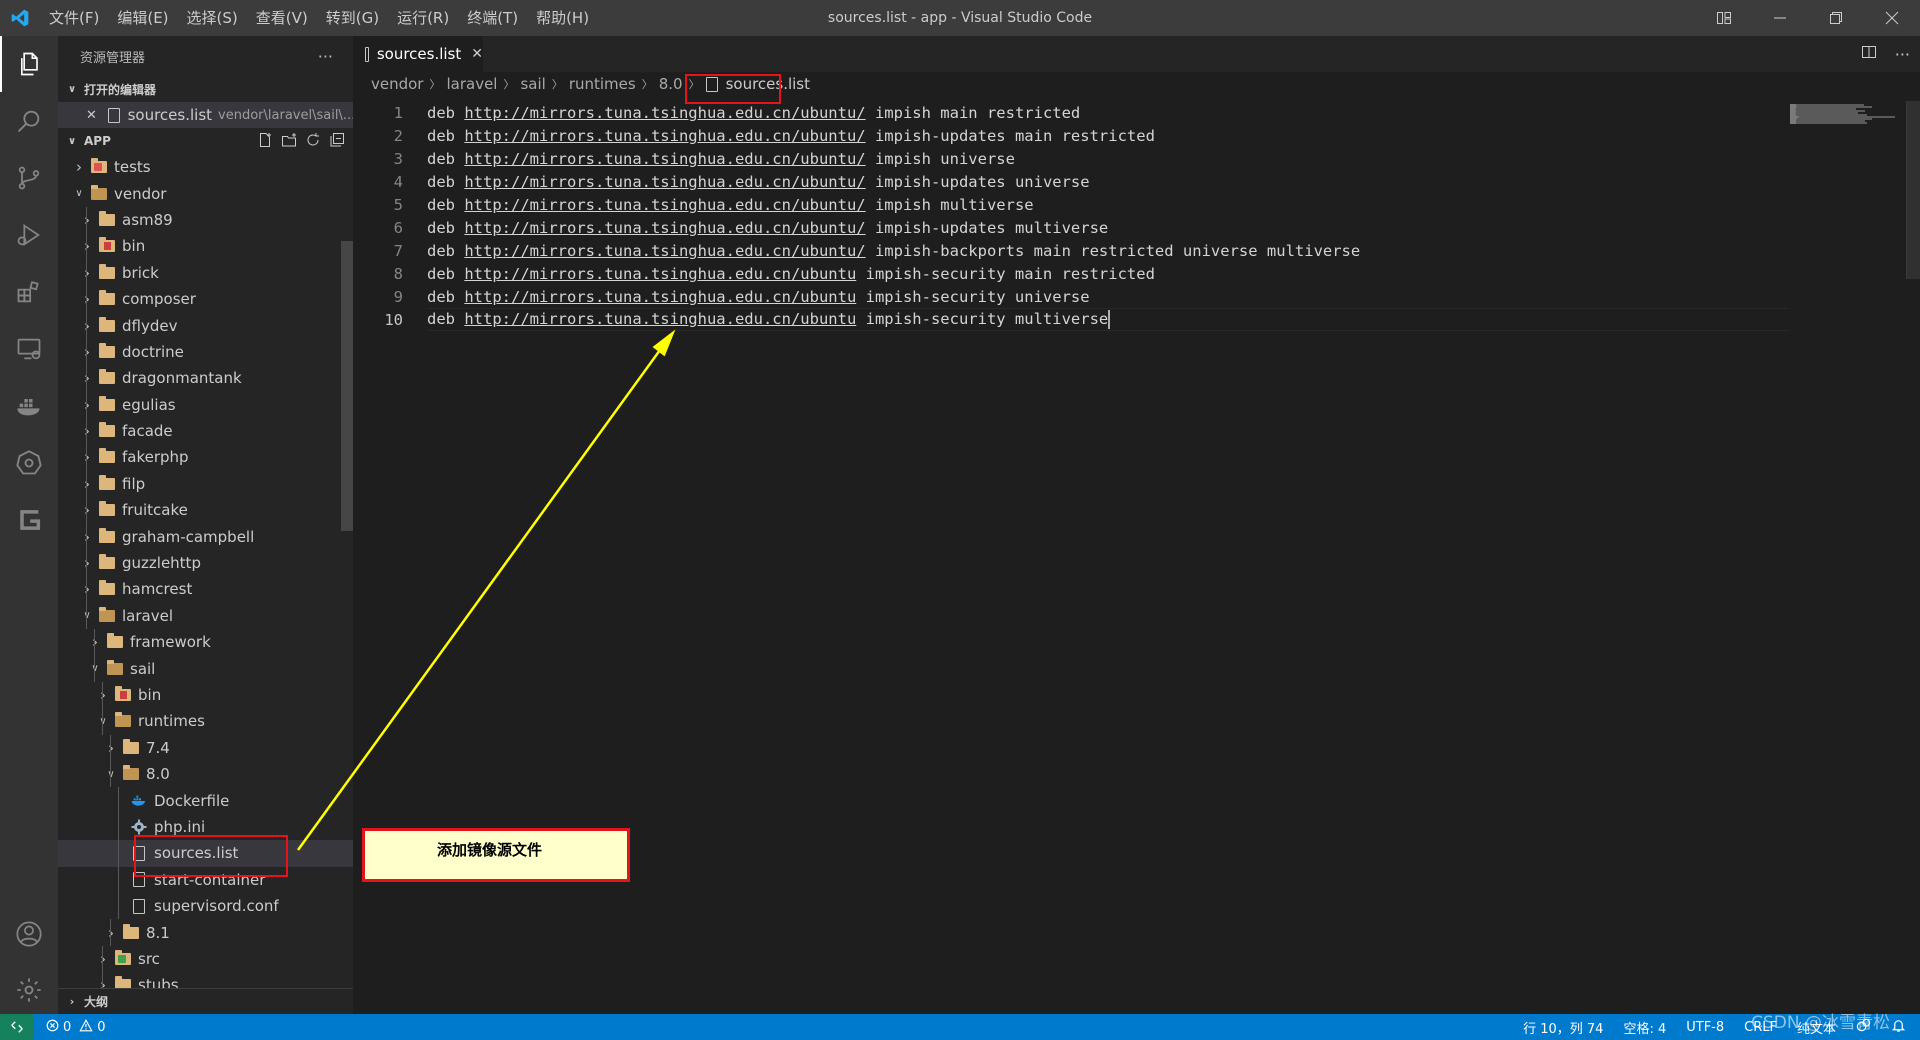 The image size is (1920, 1040). Describe the element at coordinates (29, 990) in the screenshot. I see `settings-gear-icon` at that location.